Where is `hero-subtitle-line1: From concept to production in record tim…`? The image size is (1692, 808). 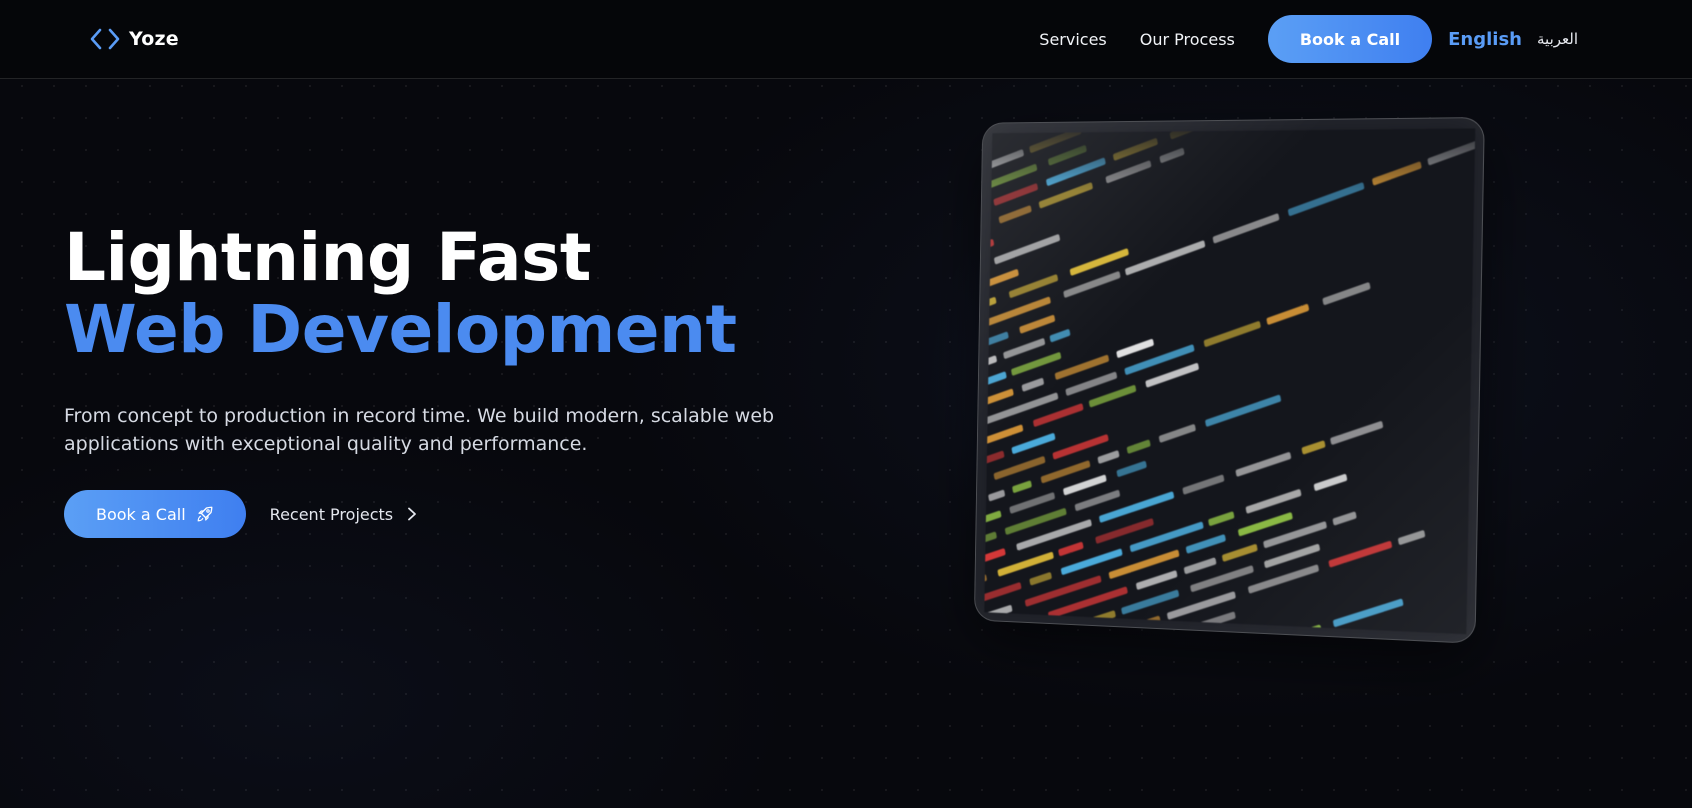
hero-subtitle-line1: From concept to production in record tim… is located at coordinates (419, 416).